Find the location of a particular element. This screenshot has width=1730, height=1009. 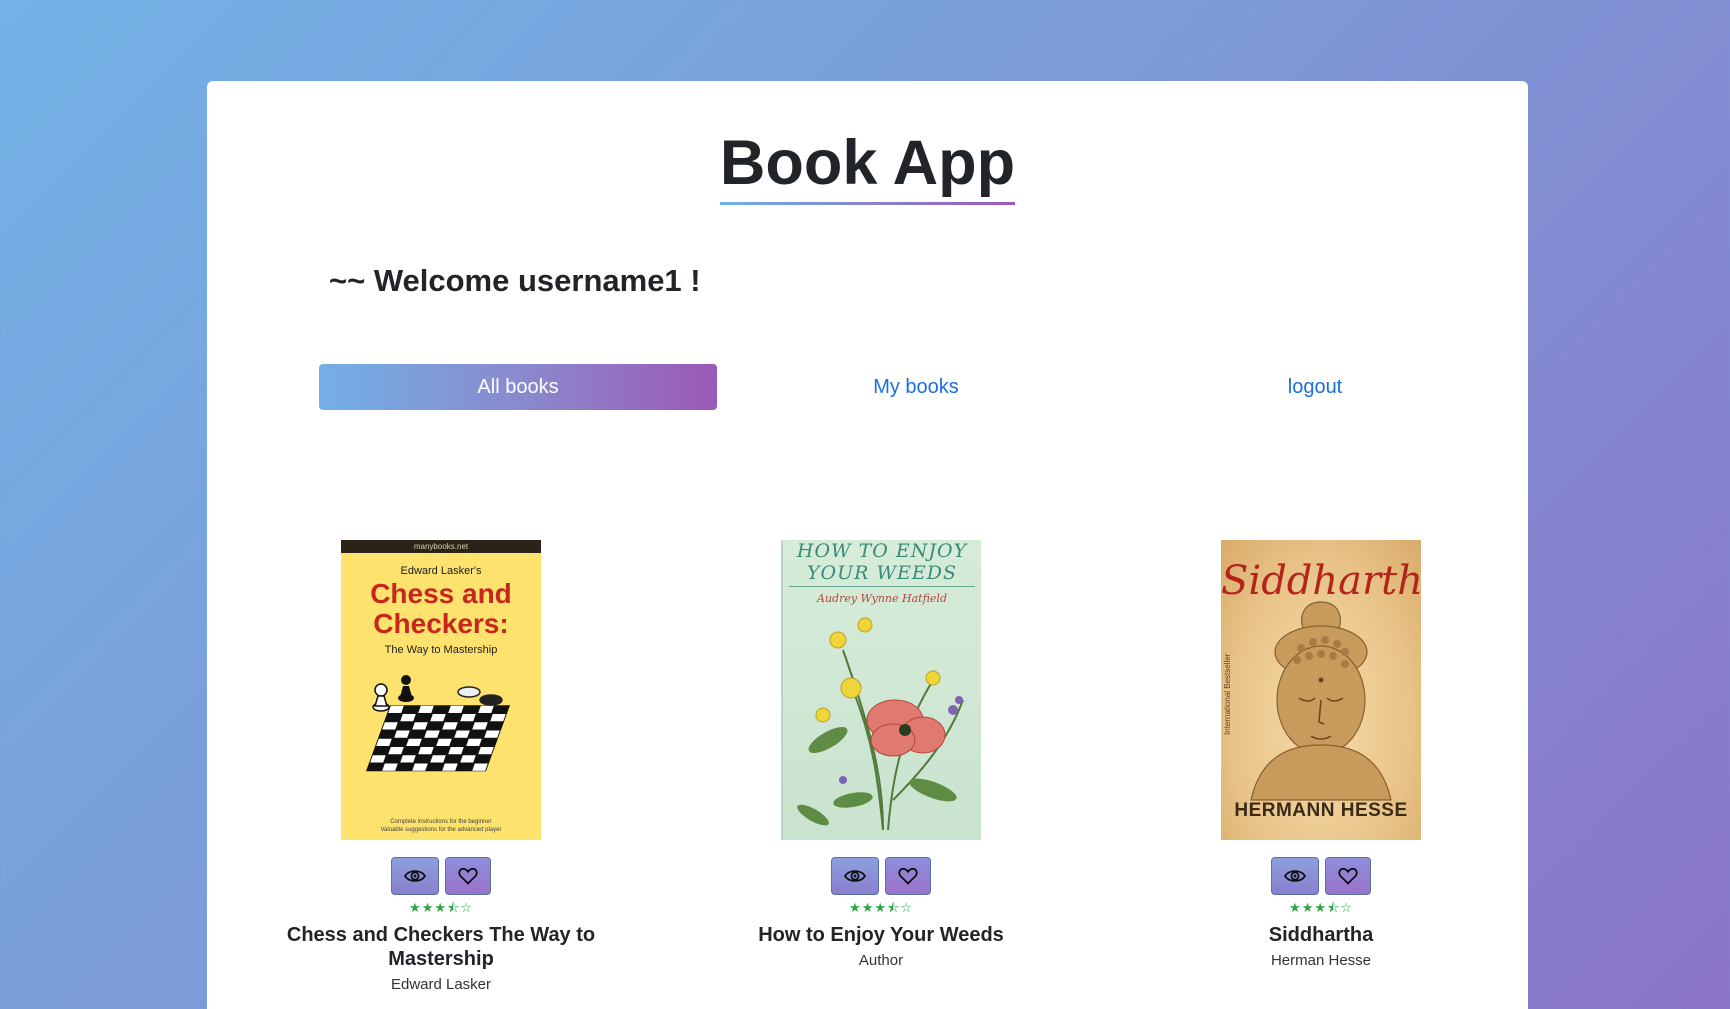

welcome-message: ~~ Welcome username1 ! is located at coordinates (515, 280).